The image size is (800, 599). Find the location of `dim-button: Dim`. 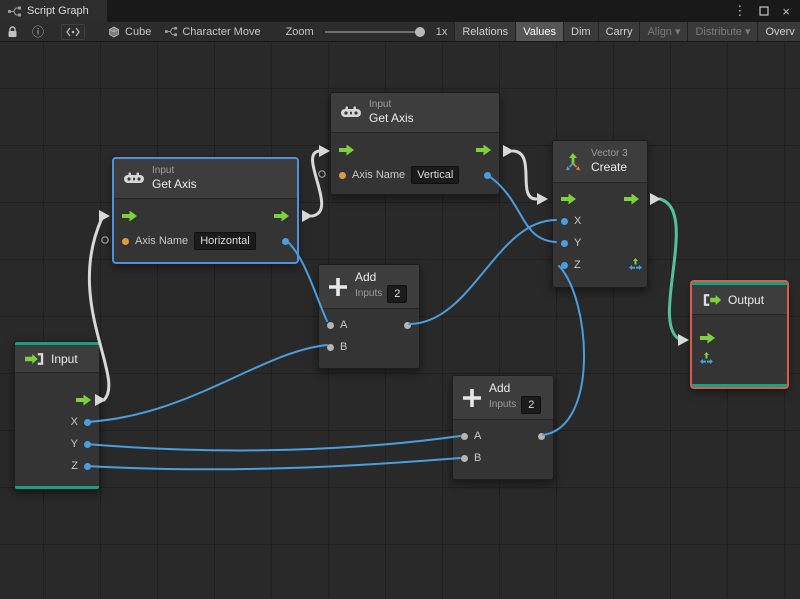

dim-button: Dim is located at coordinates (580, 31).